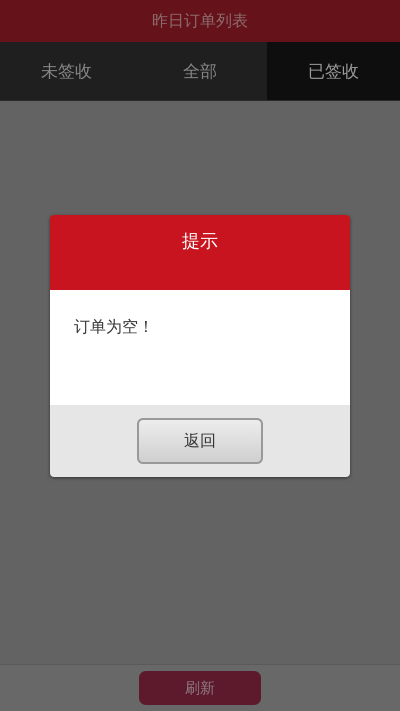  Describe the element at coordinates (200, 688) in the screenshot. I see `refresh-button: 刷新` at that location.